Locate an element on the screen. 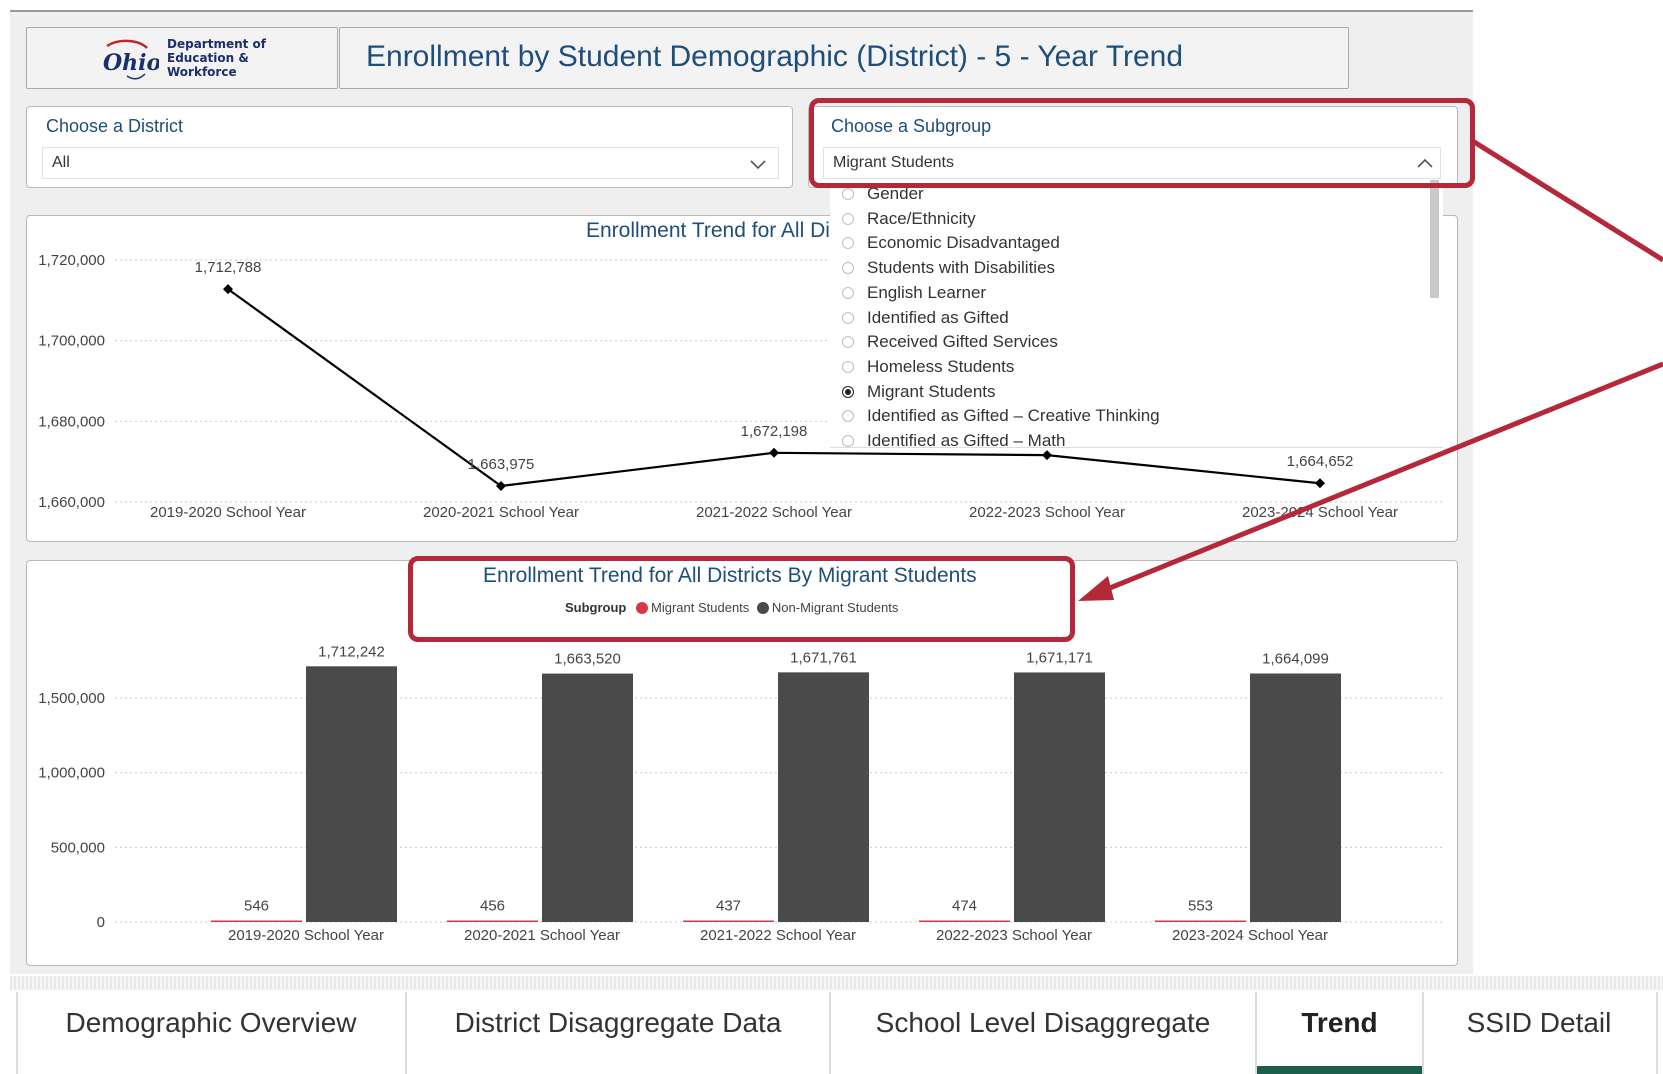 The width and height of the screenshot is (1663, 1074). tab-active-indicator is located at coordinates (1339, 1070).